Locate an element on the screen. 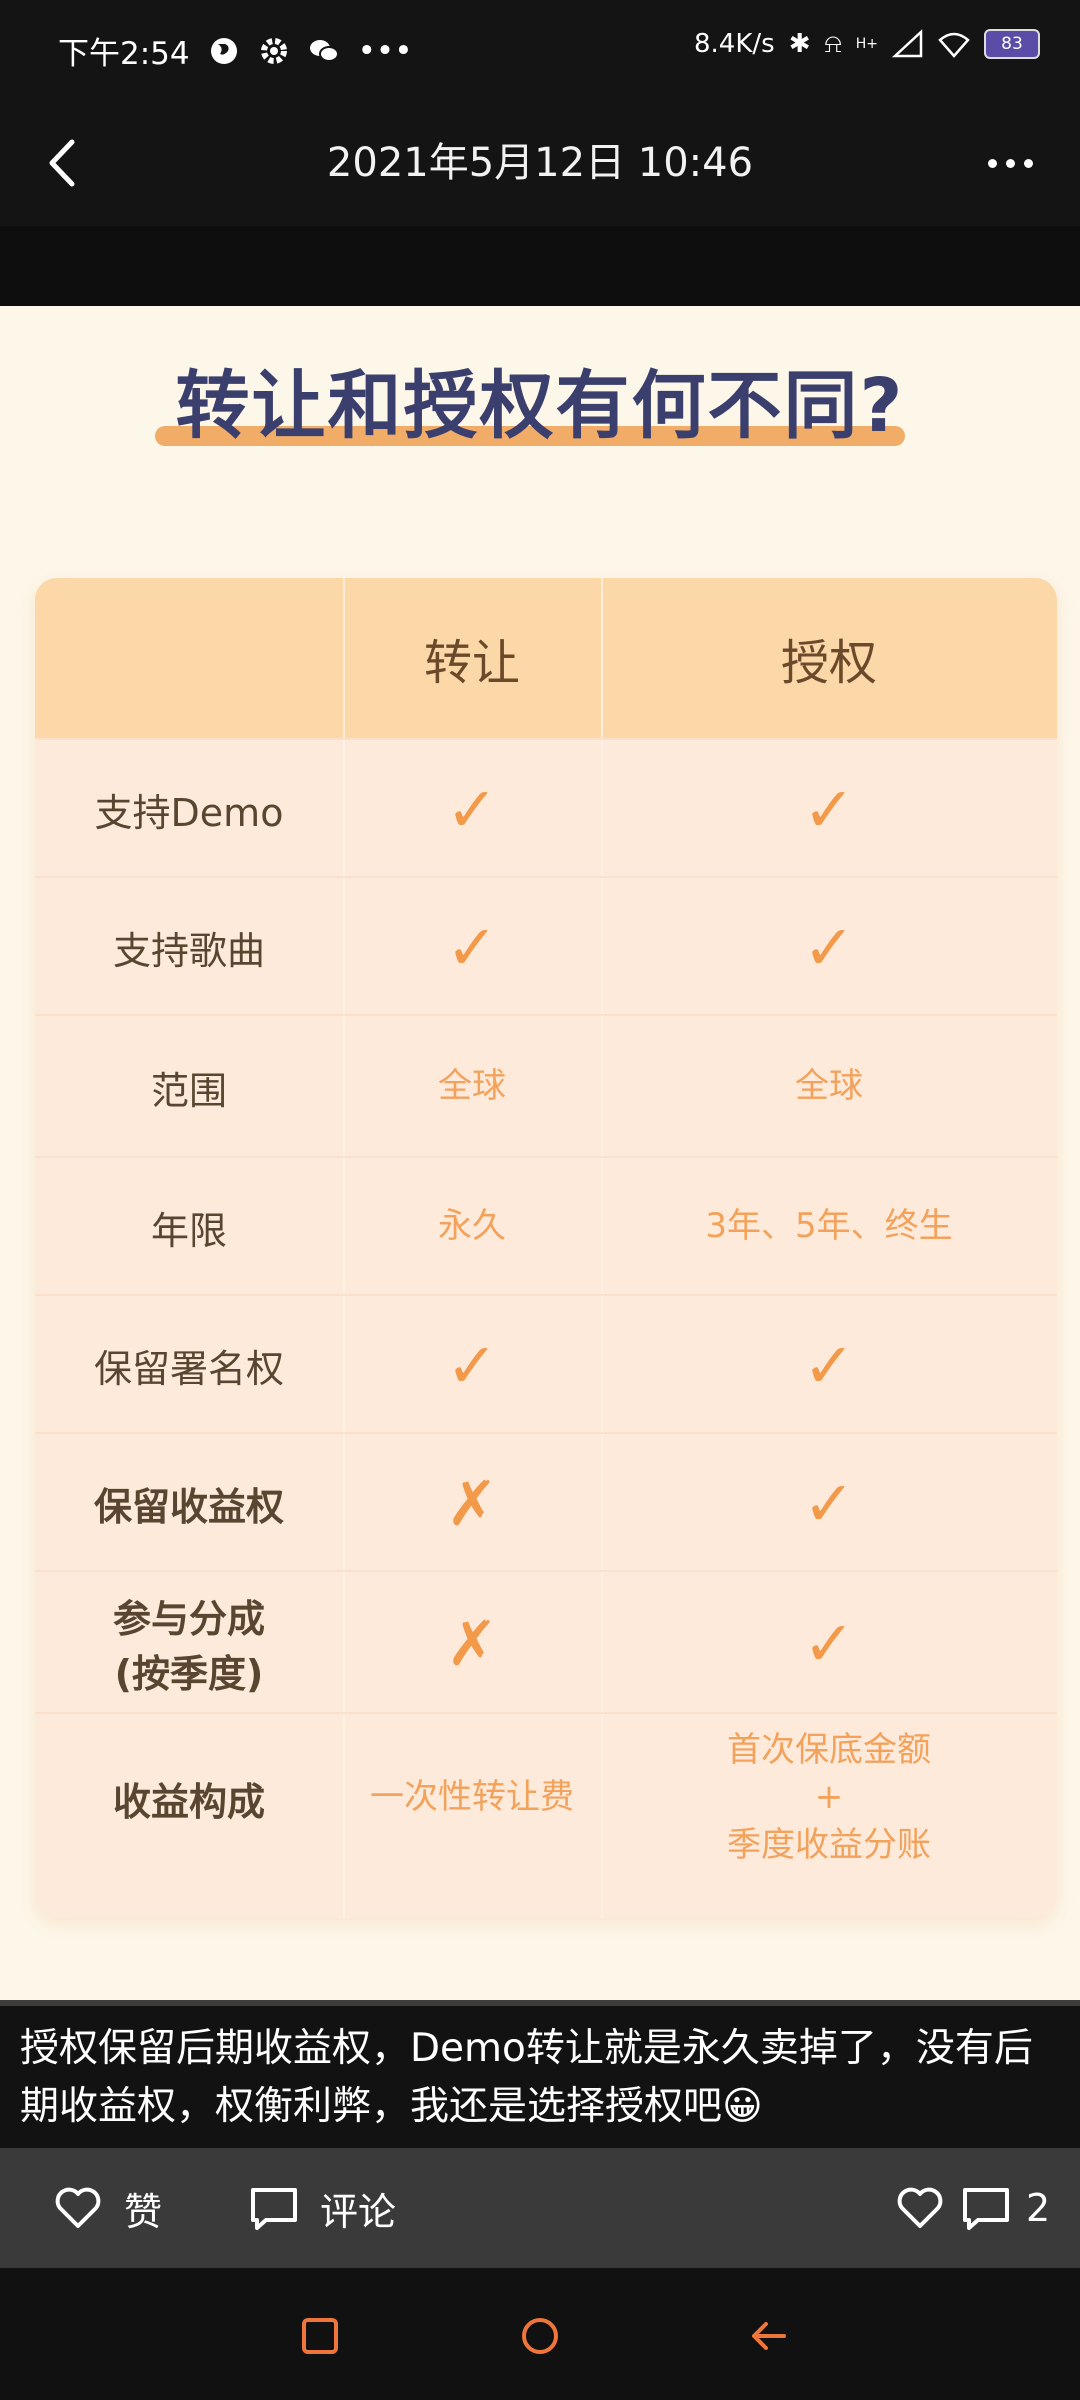 This screenshot has height=2400, width=1080. image-title: 转让和授权有何不同? is located at coordinates (540, 406).